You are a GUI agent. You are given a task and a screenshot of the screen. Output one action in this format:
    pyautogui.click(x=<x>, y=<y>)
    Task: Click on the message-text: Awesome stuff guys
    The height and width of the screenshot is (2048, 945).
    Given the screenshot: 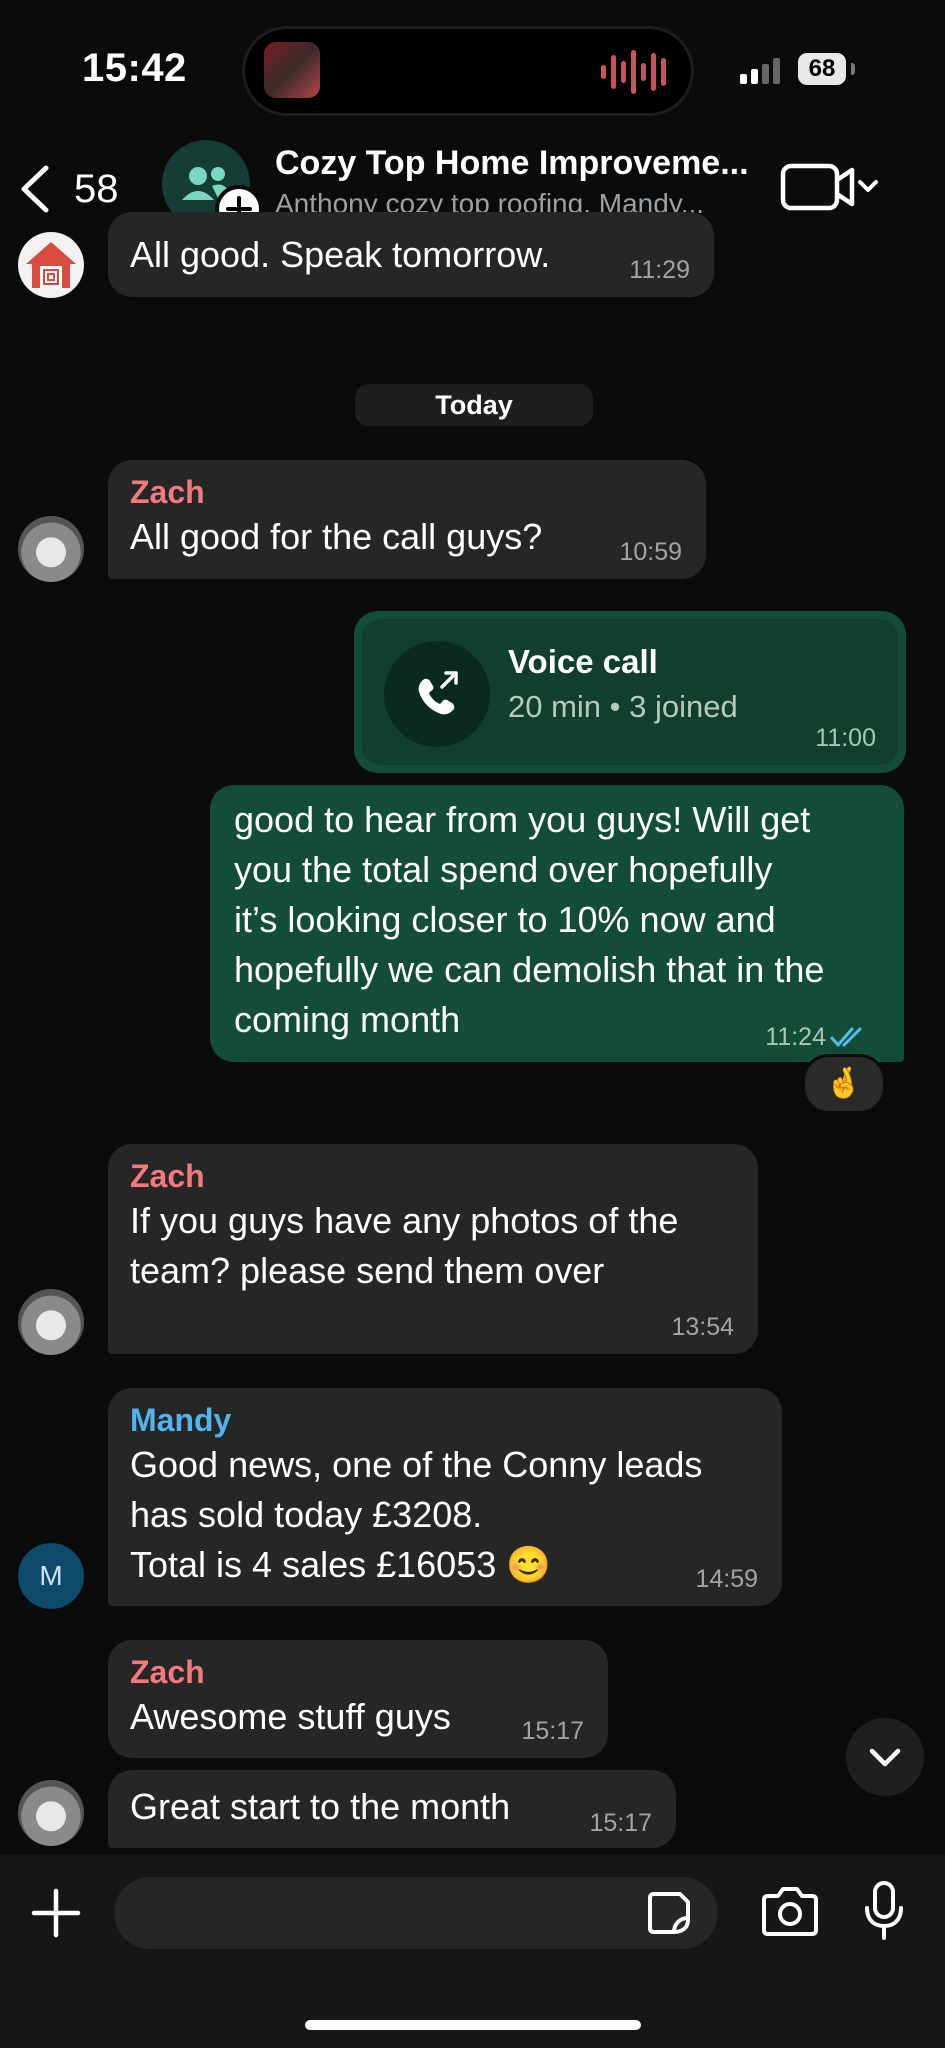 What is the action you would take?
    pyautogui.click(x=290, y=1716)
    